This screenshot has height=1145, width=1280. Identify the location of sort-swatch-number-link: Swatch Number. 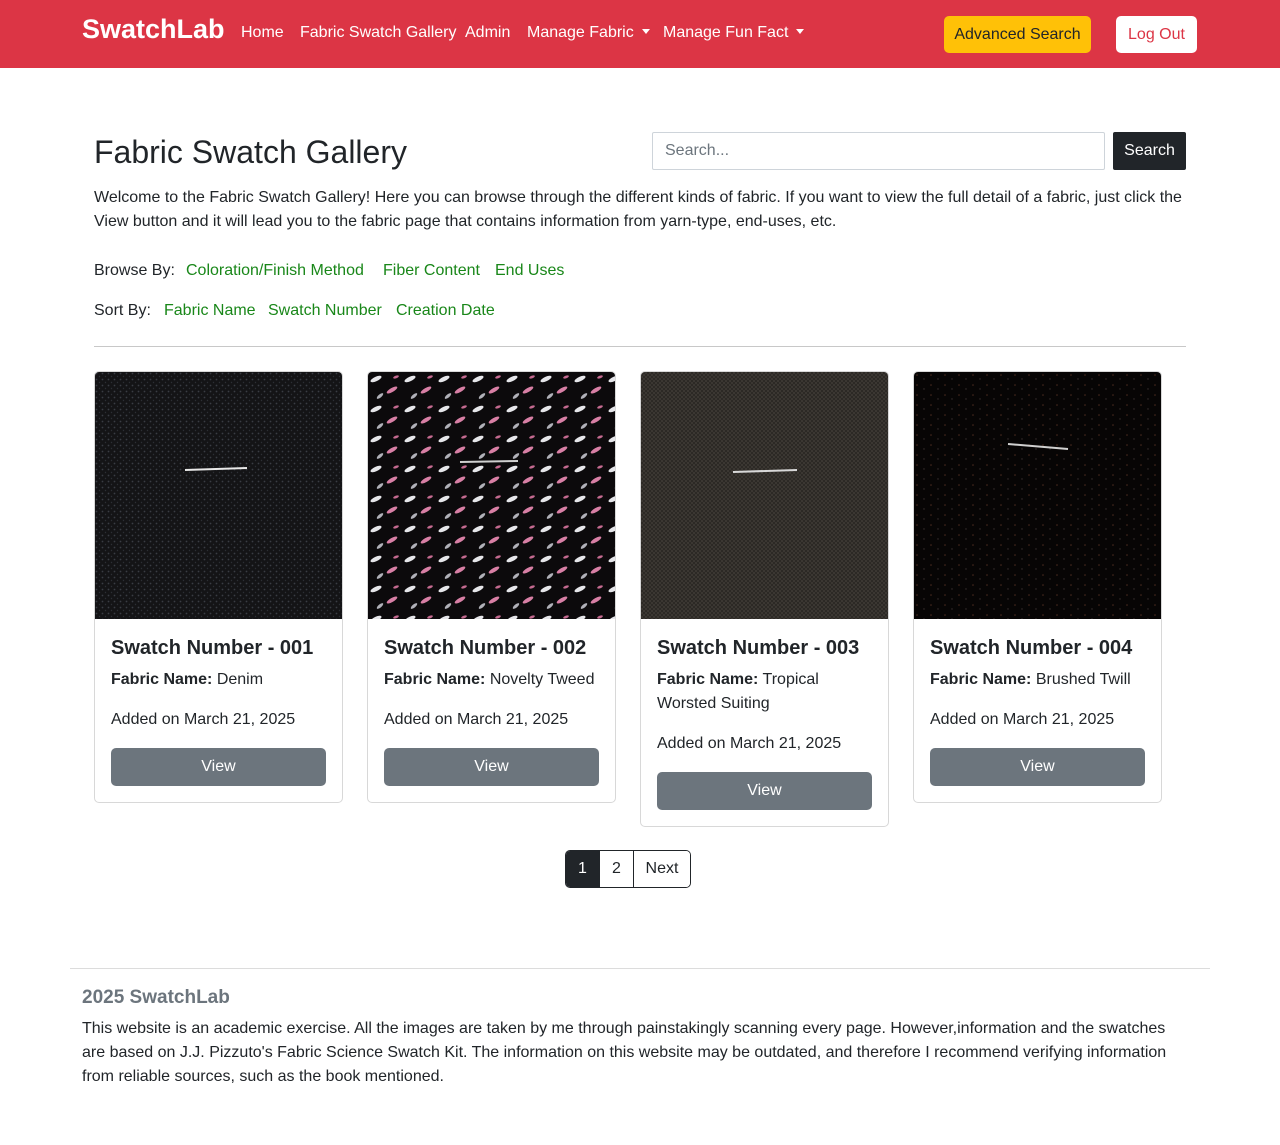
(325, 311).